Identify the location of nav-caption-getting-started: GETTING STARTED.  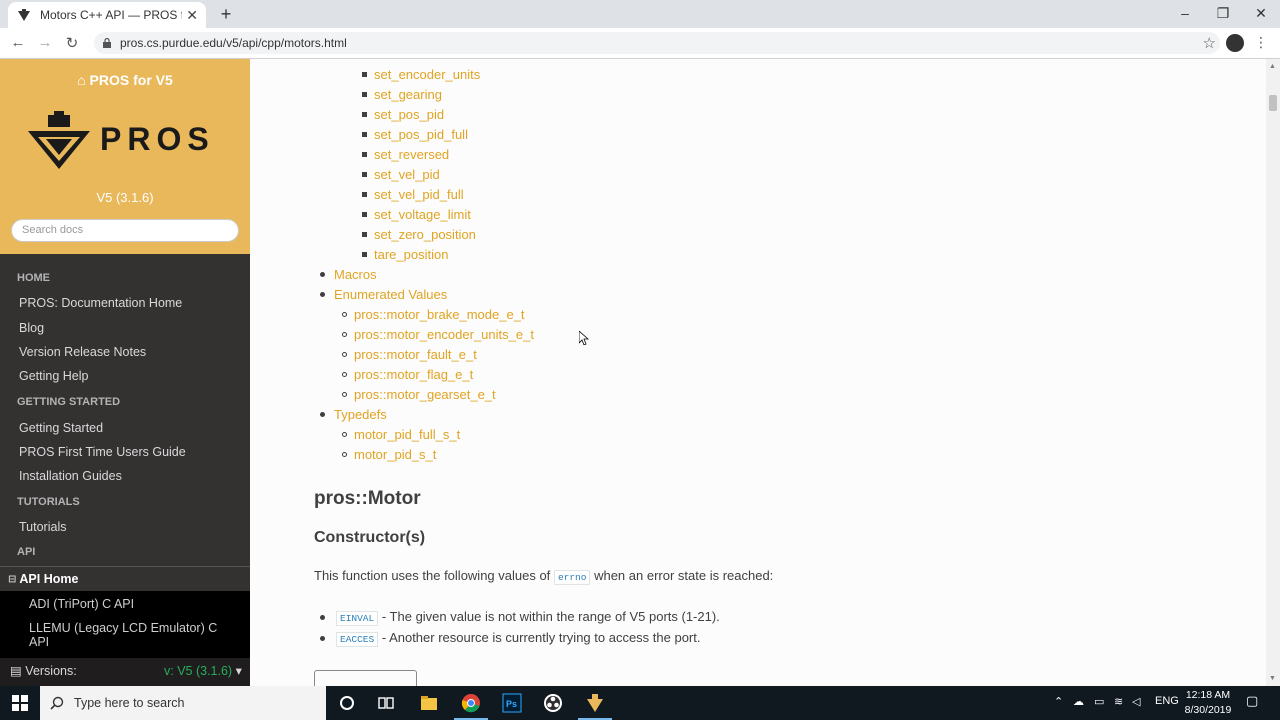
(69, 402).